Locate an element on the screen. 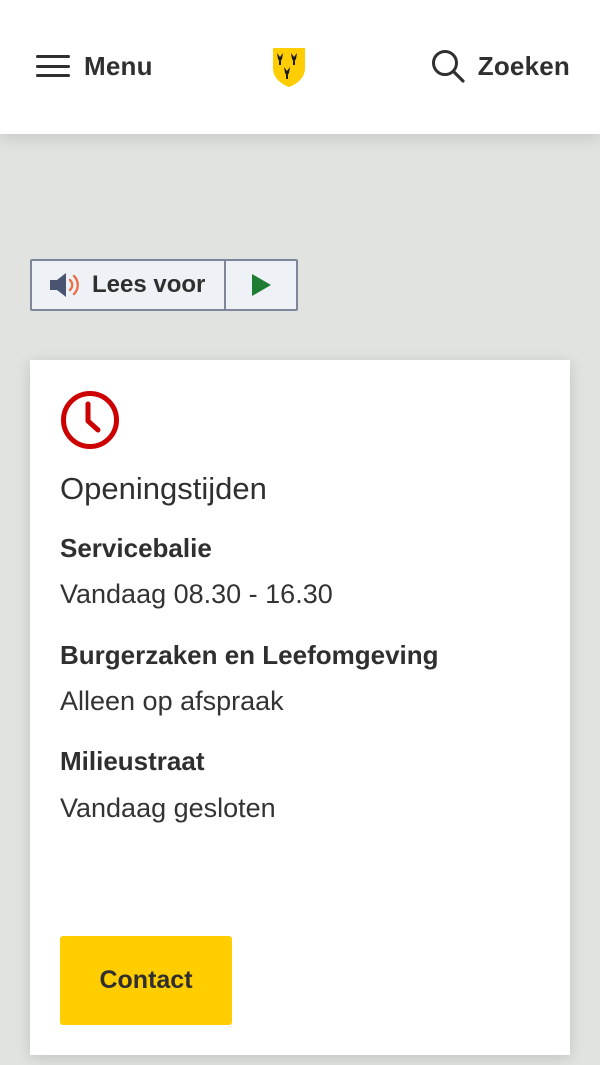 The image size is (600, 1065). read-aloud-button: Lees voor is located at coordinates (129, 285).